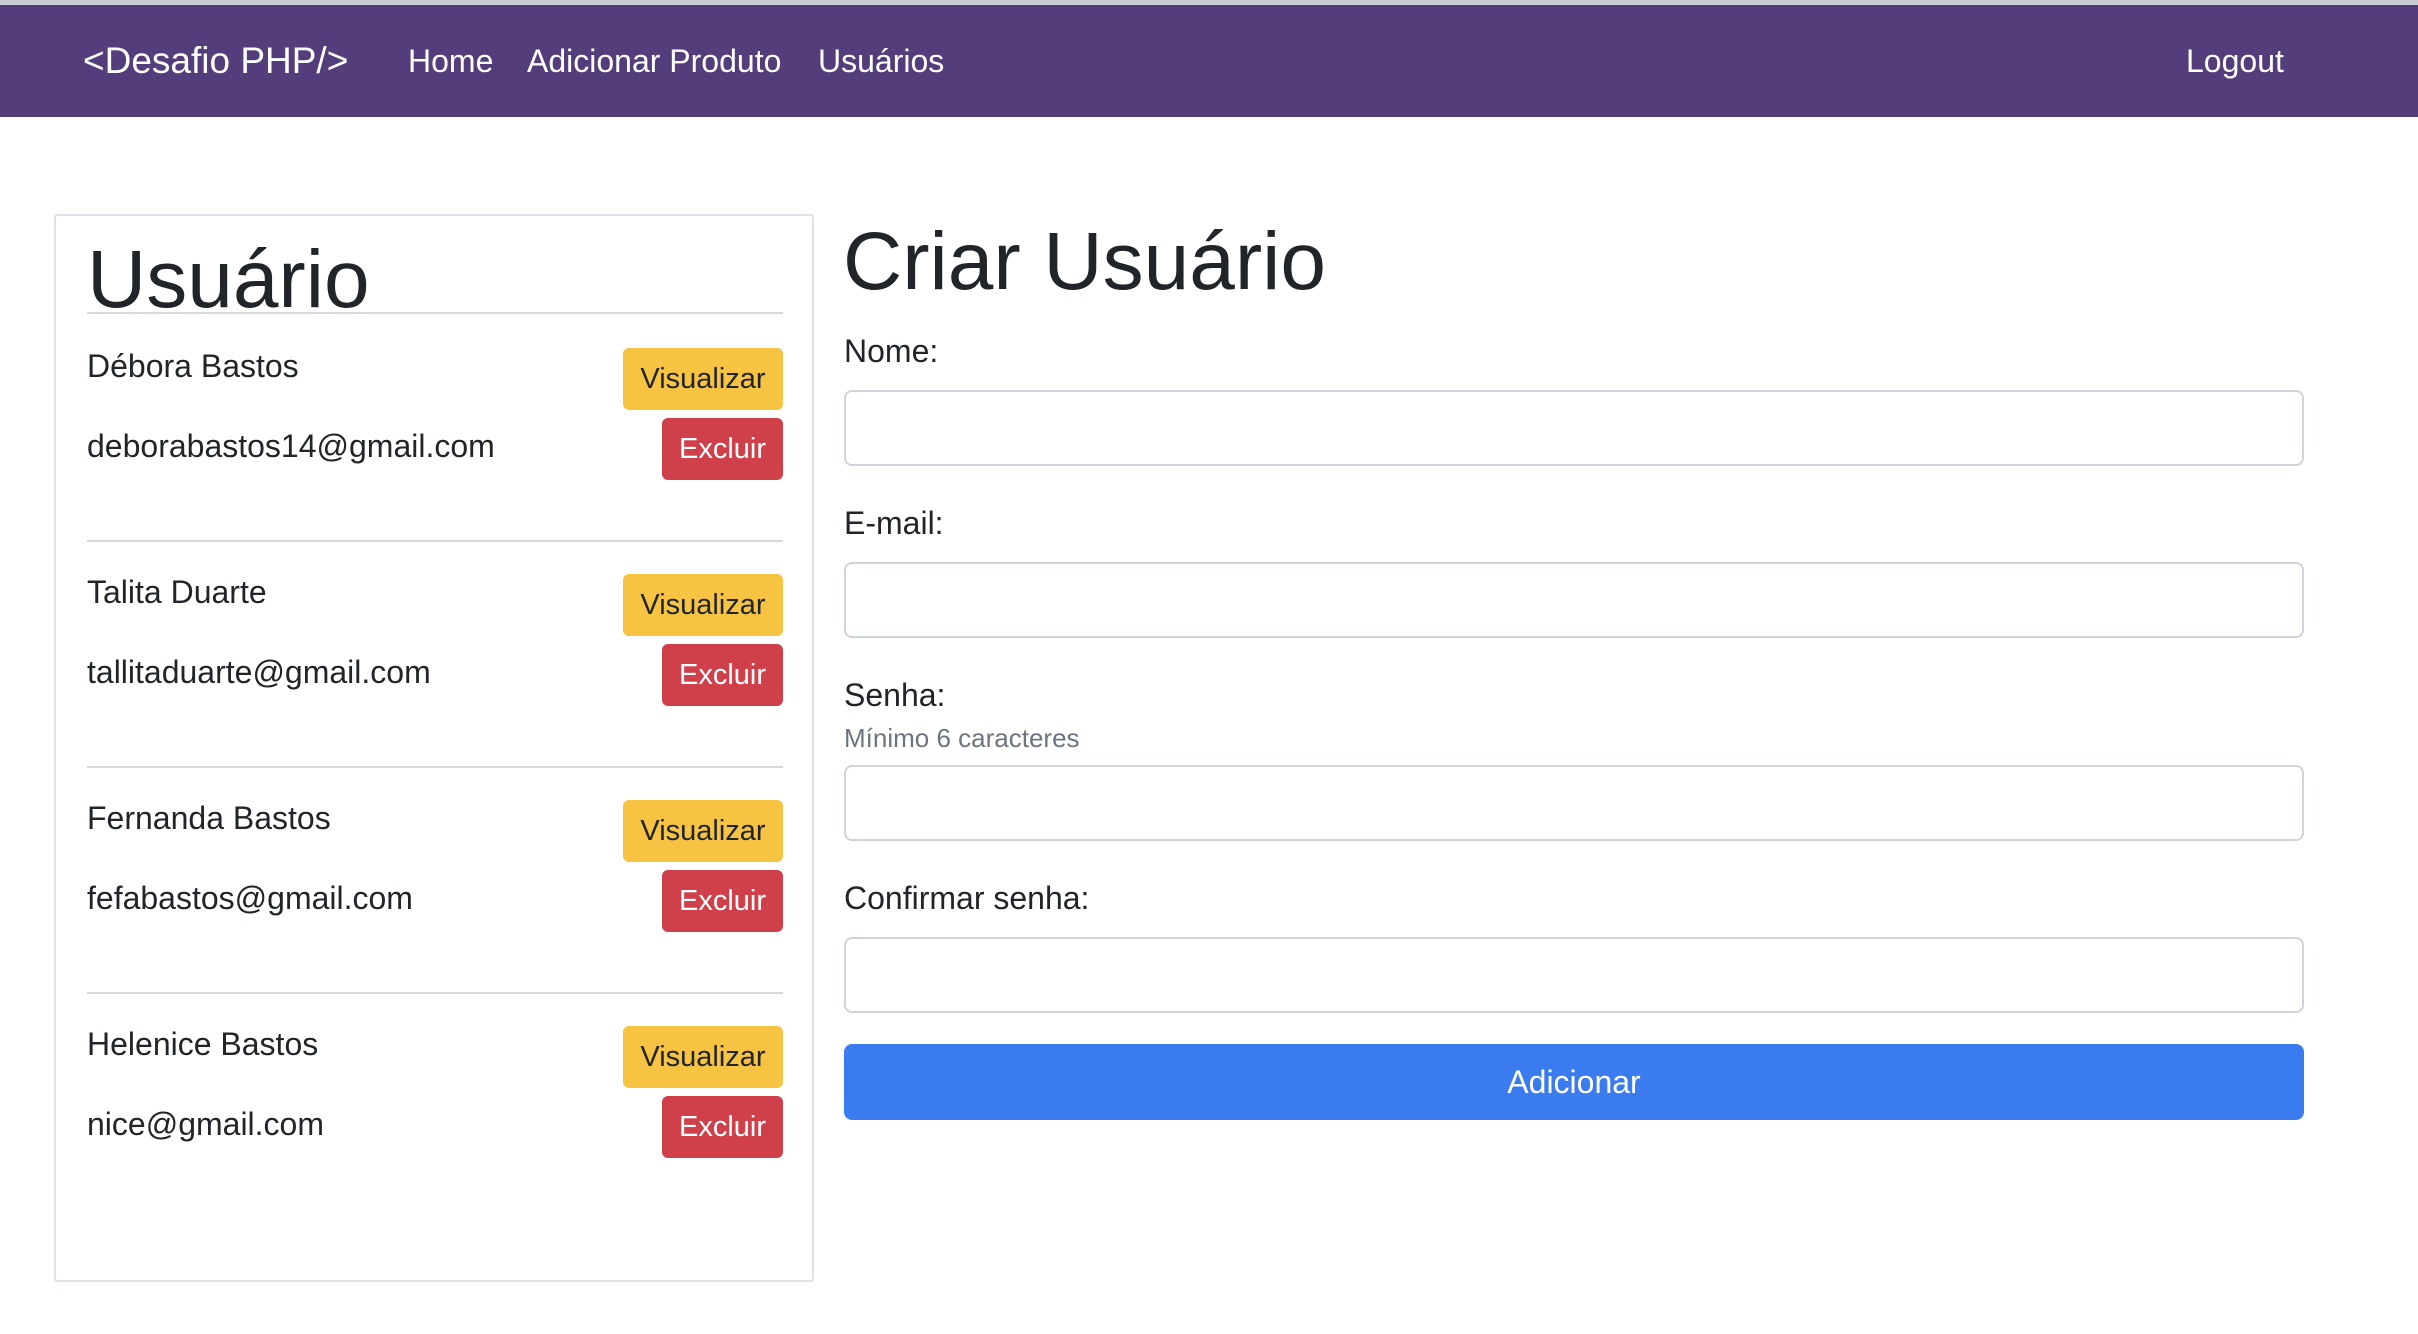 This screenshot has height=1334, width=2418. What do you see at coordinates (205, 1124) in the screenshot?
I see `user-email: nice@gmail.com` at bounding box center [205, 1124].